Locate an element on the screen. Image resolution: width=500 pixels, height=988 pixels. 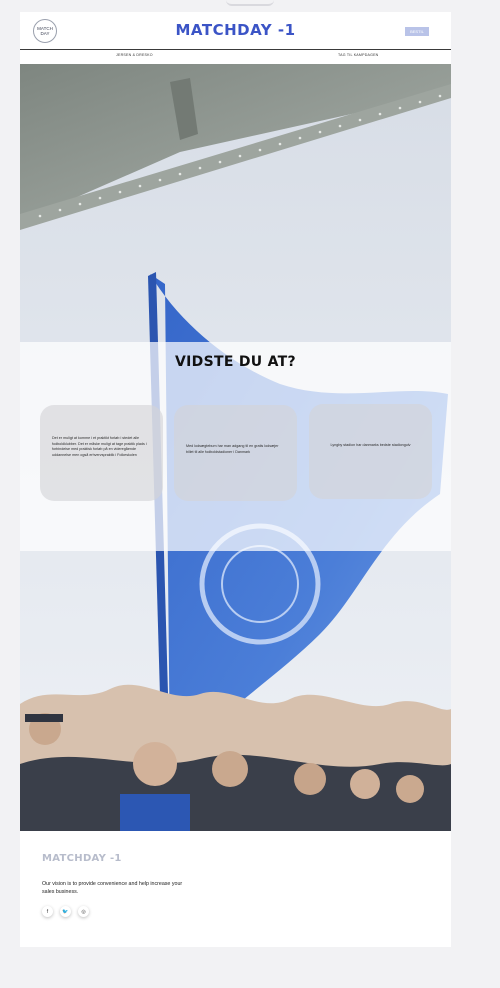
header-button: BESTIL is located at coordinates (417, 31).